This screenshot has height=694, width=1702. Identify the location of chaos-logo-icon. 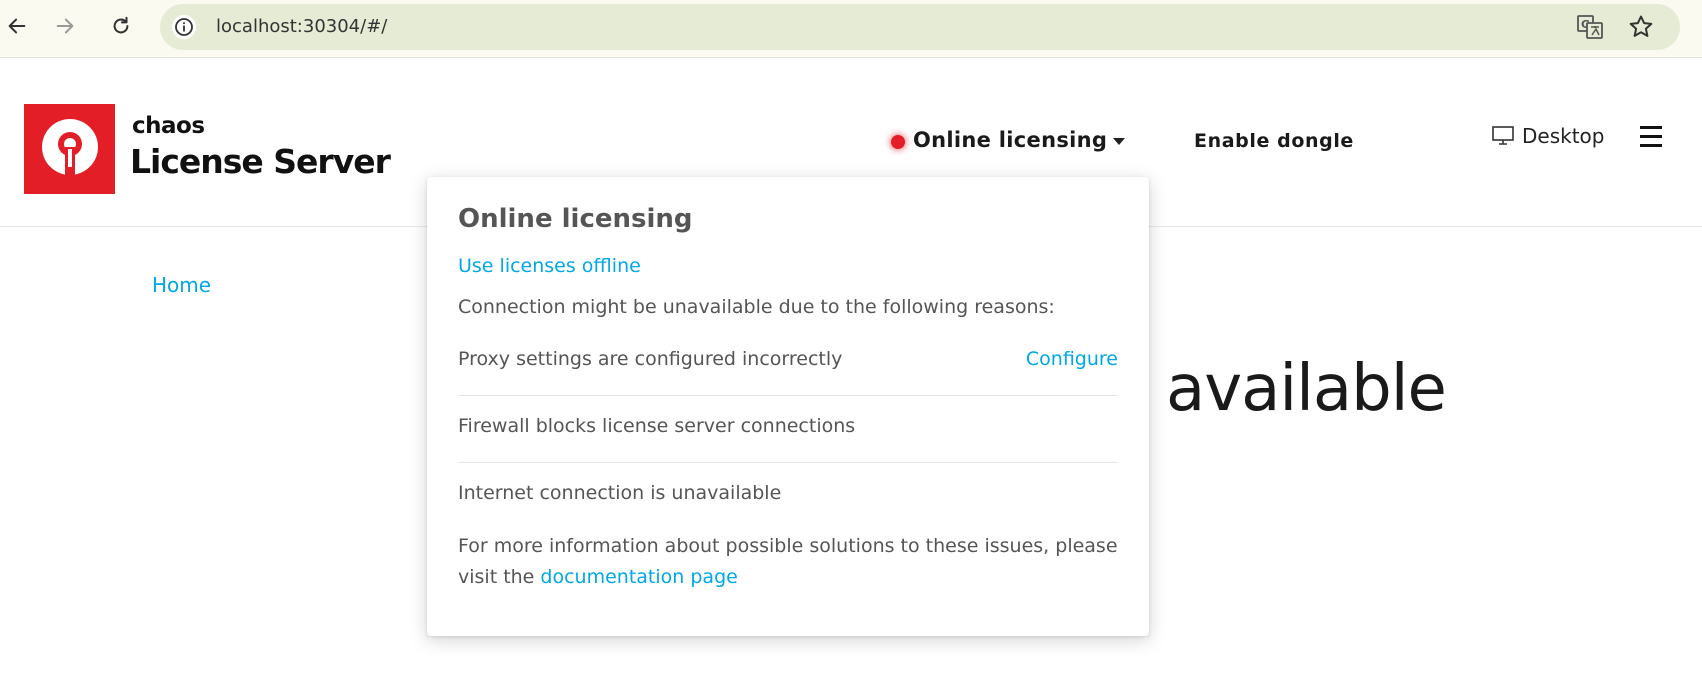
(69, 147).